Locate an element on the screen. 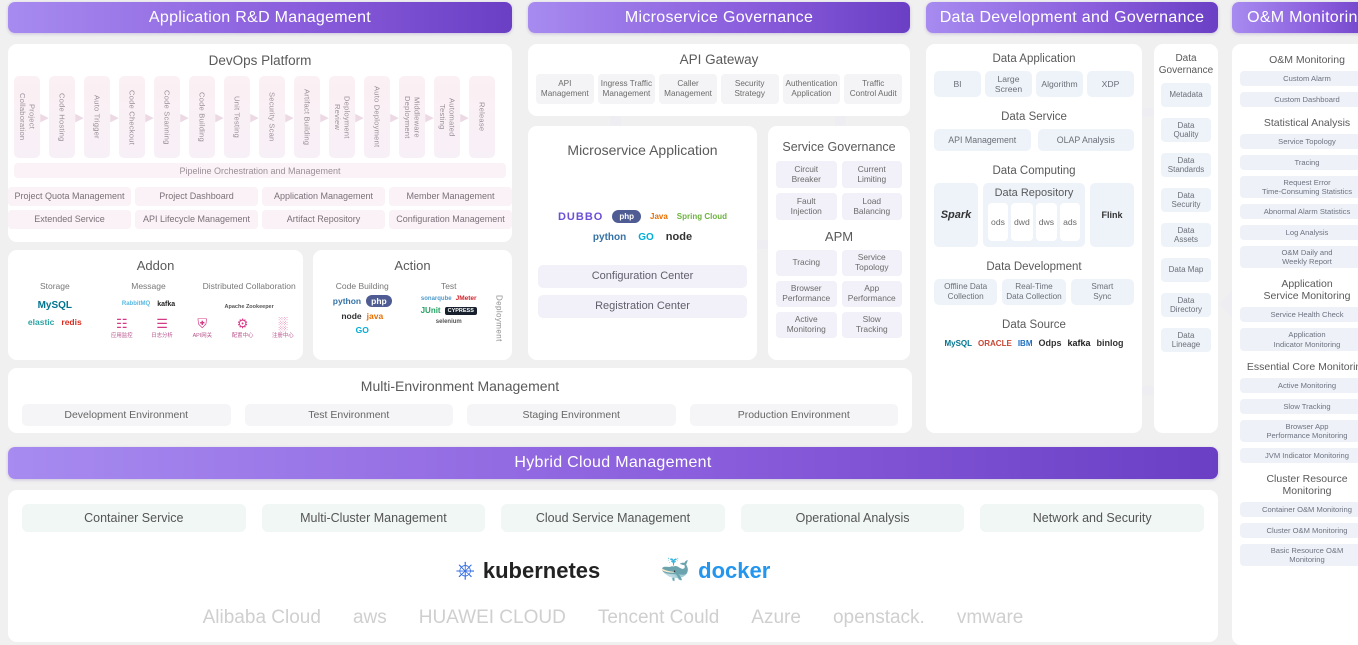  devops-feature-pill: Configuration Management is located at coordinates (450, 219).